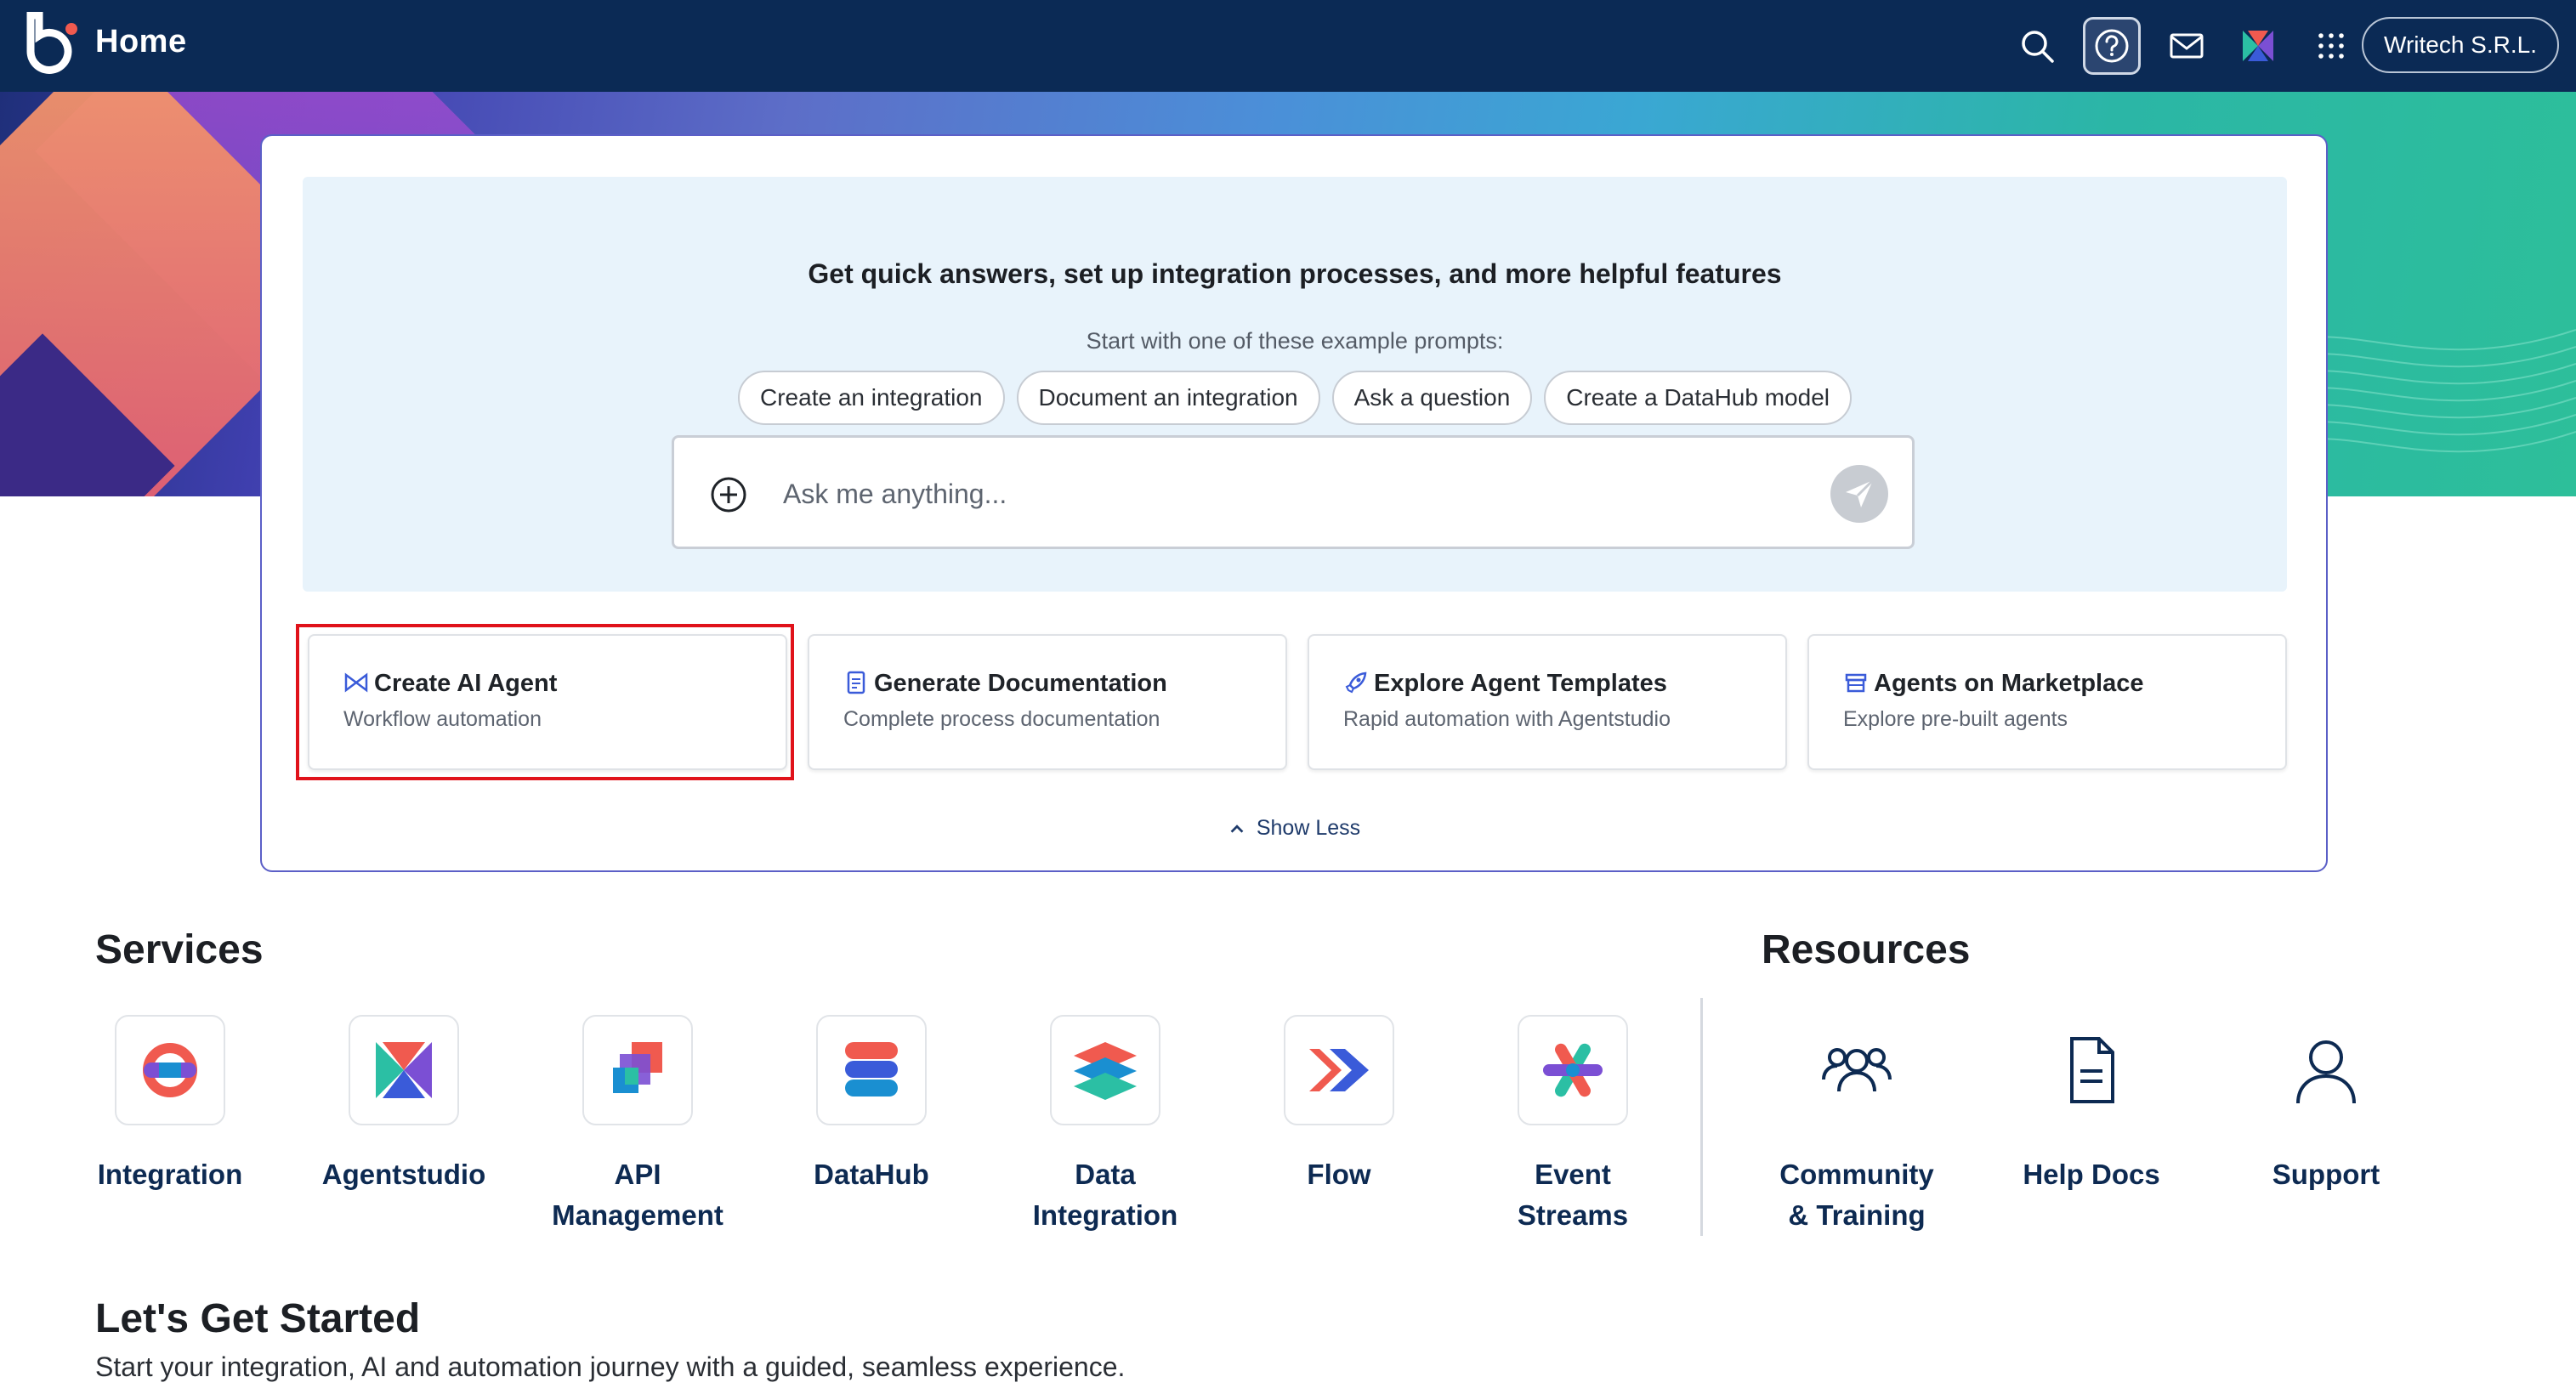  Describe the element at coordinates (545, 702) in the screenshot. I see `selection-highlight` at that location.